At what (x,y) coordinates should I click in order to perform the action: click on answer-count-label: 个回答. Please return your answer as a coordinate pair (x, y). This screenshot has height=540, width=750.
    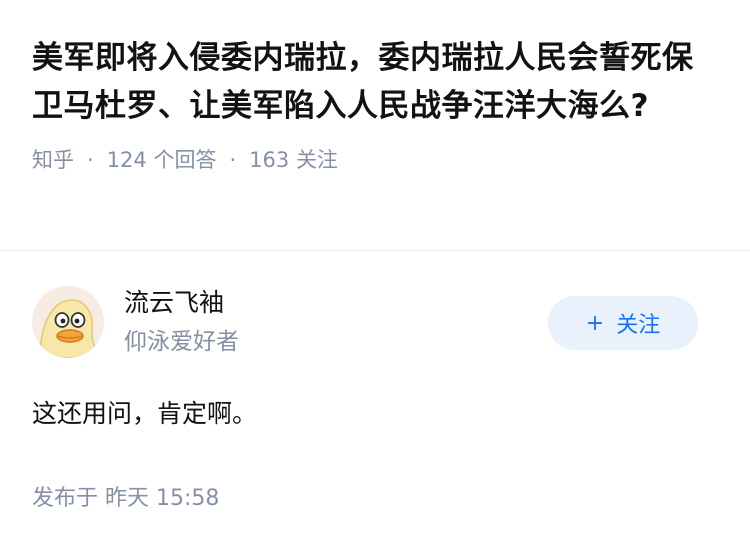
    Looking at the image, I should click on (185, 160).